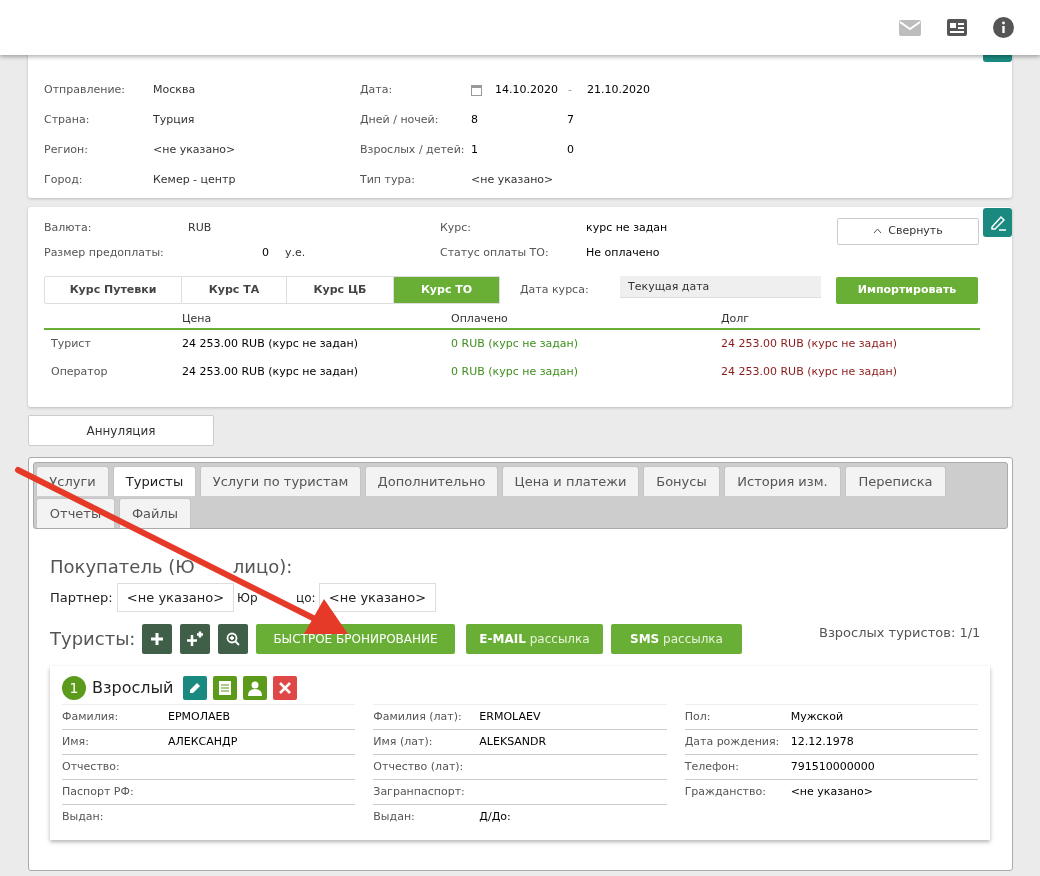 The image size is (1040, 876). What do you see at coordinates (419, 766) in the screenshot?
I see `field-label: Отчество (лат):` at bounding box center [419, 766].